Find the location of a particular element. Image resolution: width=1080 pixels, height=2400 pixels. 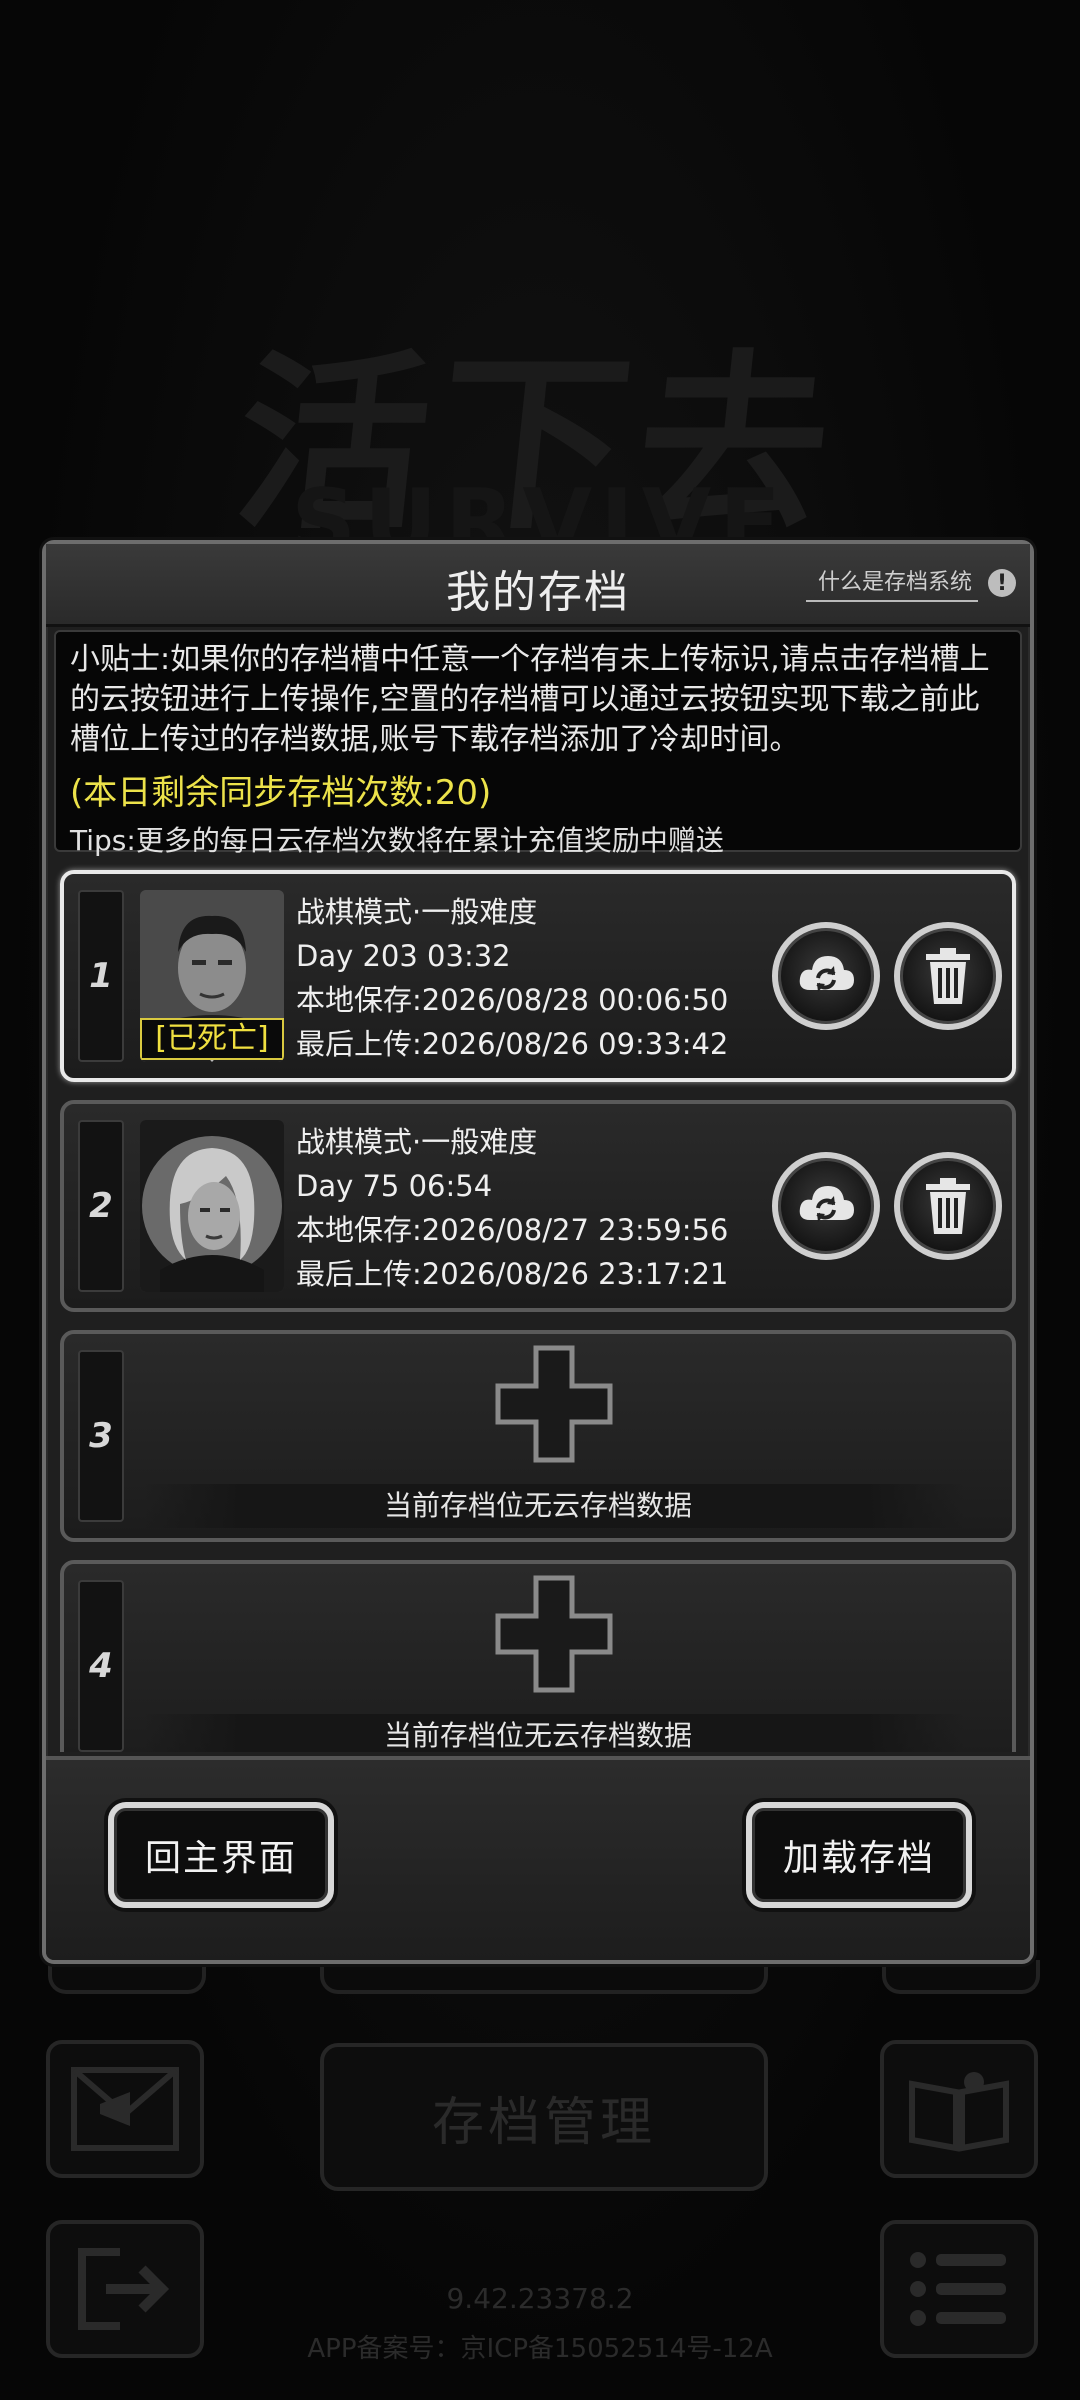

slot-number: 2 is located at coordinates (101, 1206).